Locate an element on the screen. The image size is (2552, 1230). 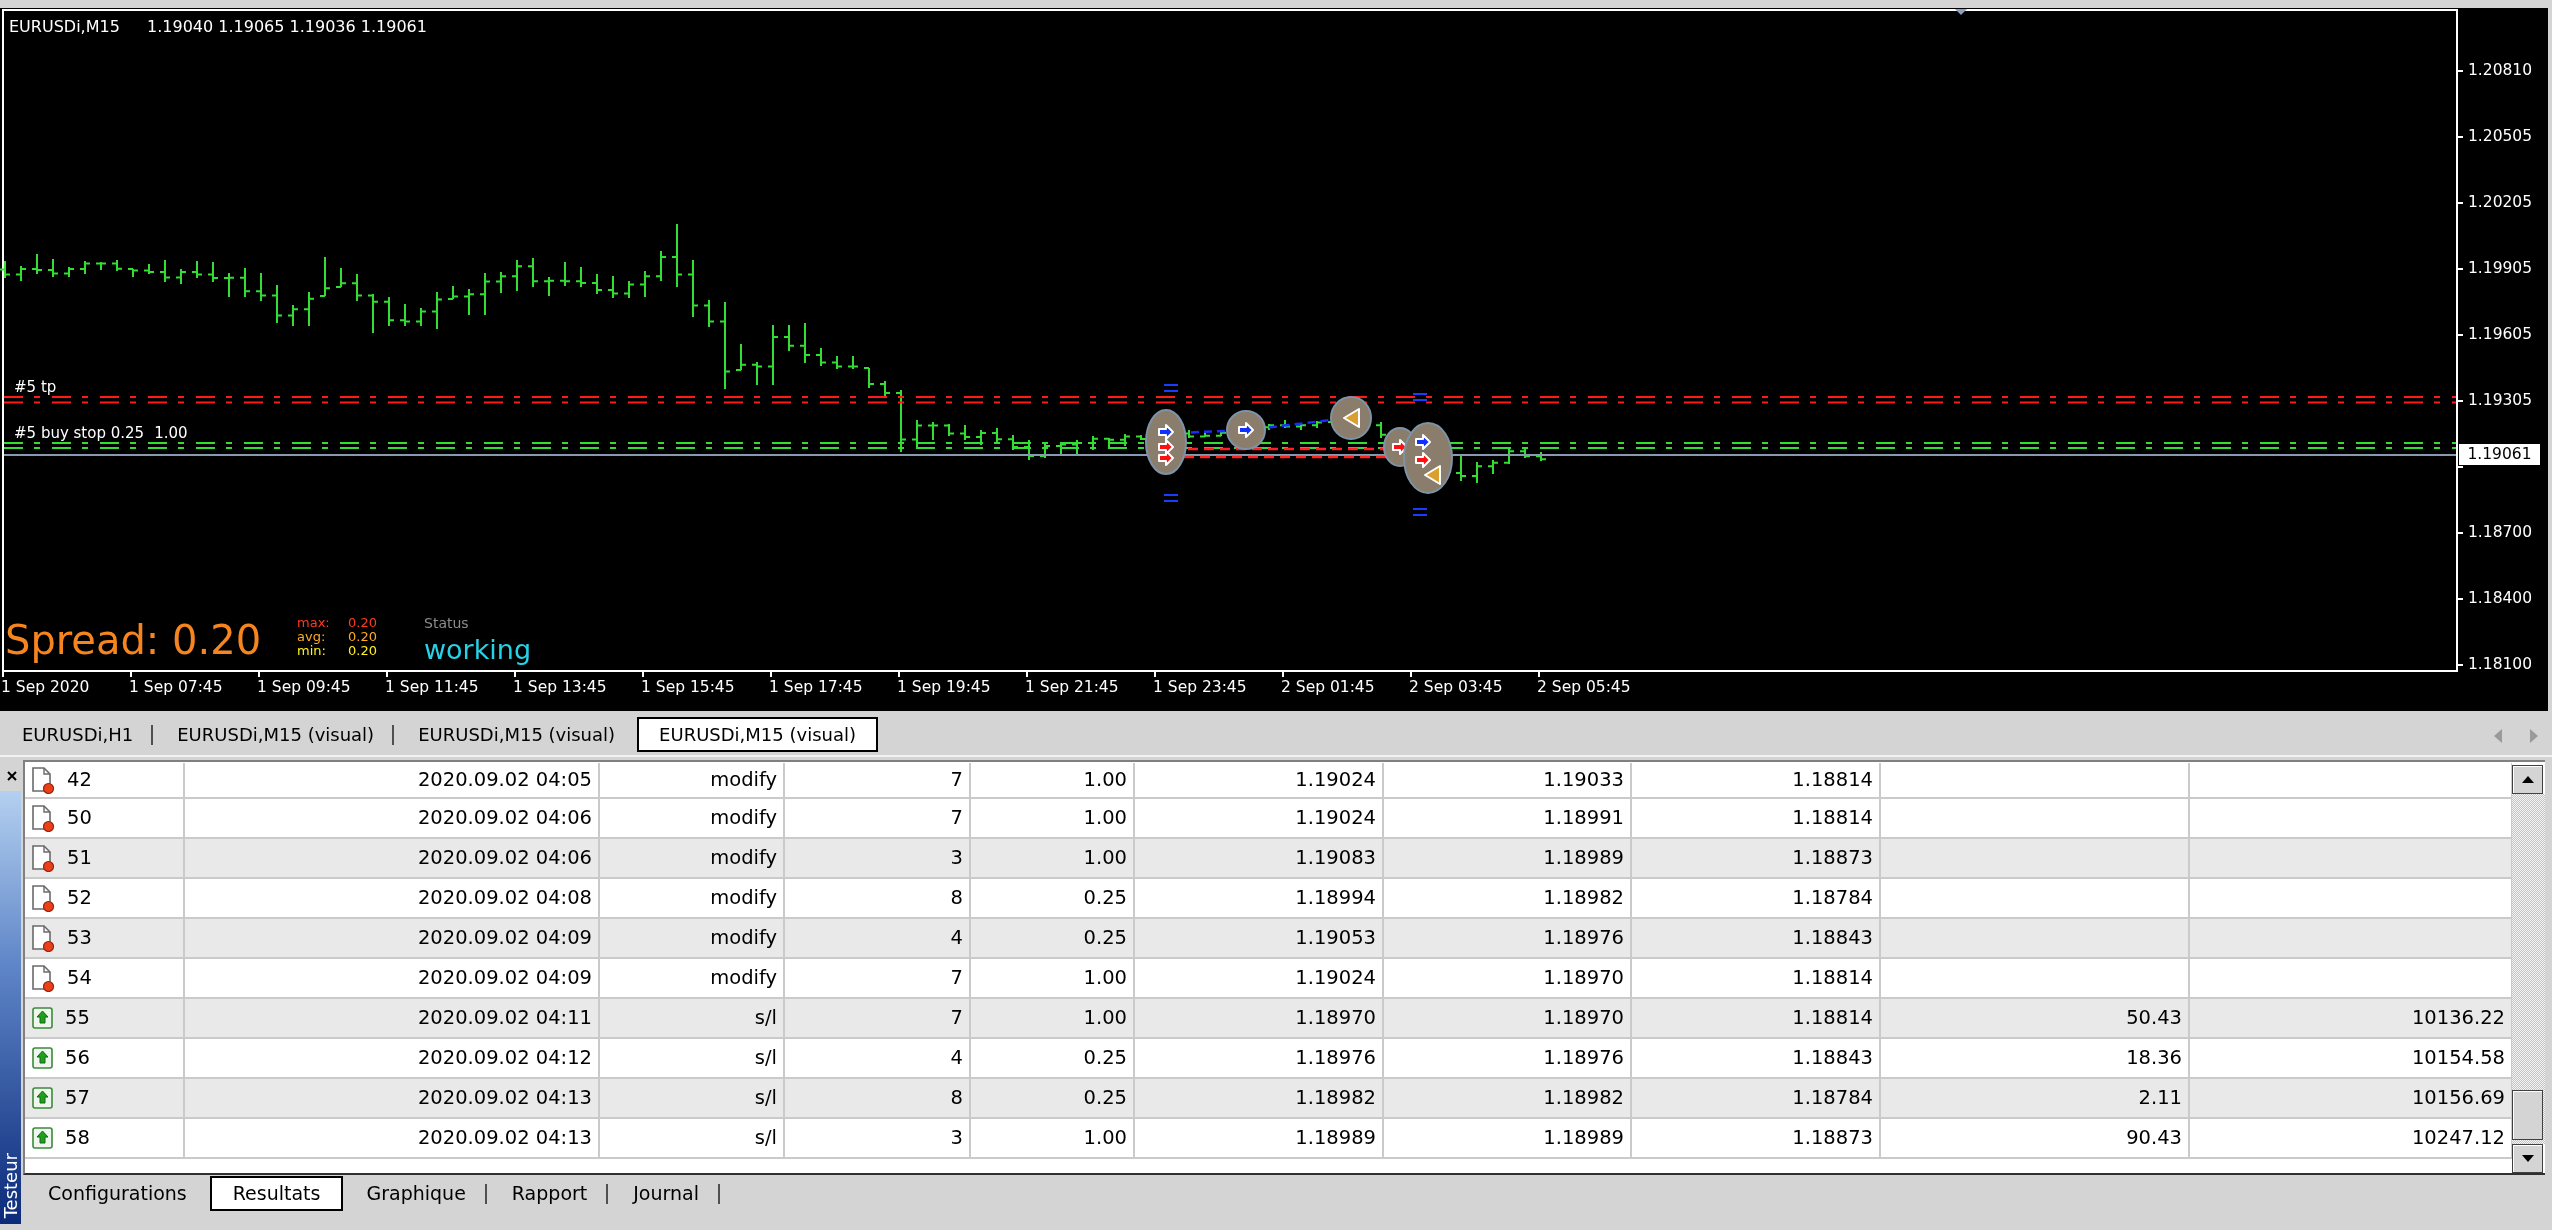
price-axis-label: 1.19605 is located at coordinates (2500, 335).